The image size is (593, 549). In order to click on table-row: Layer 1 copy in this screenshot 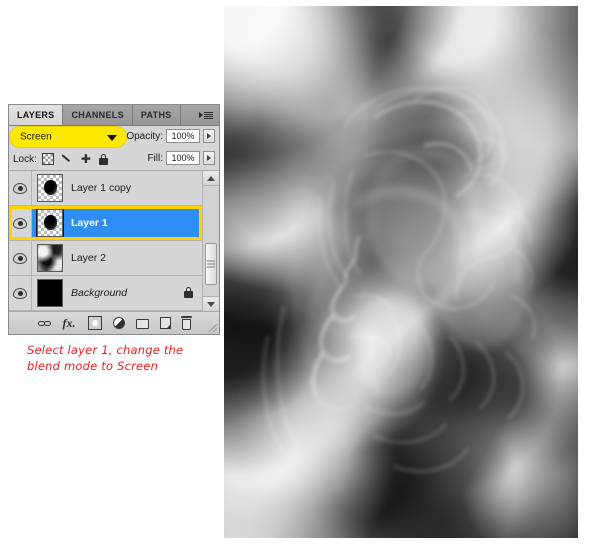, I will do `click(114, 188)`.